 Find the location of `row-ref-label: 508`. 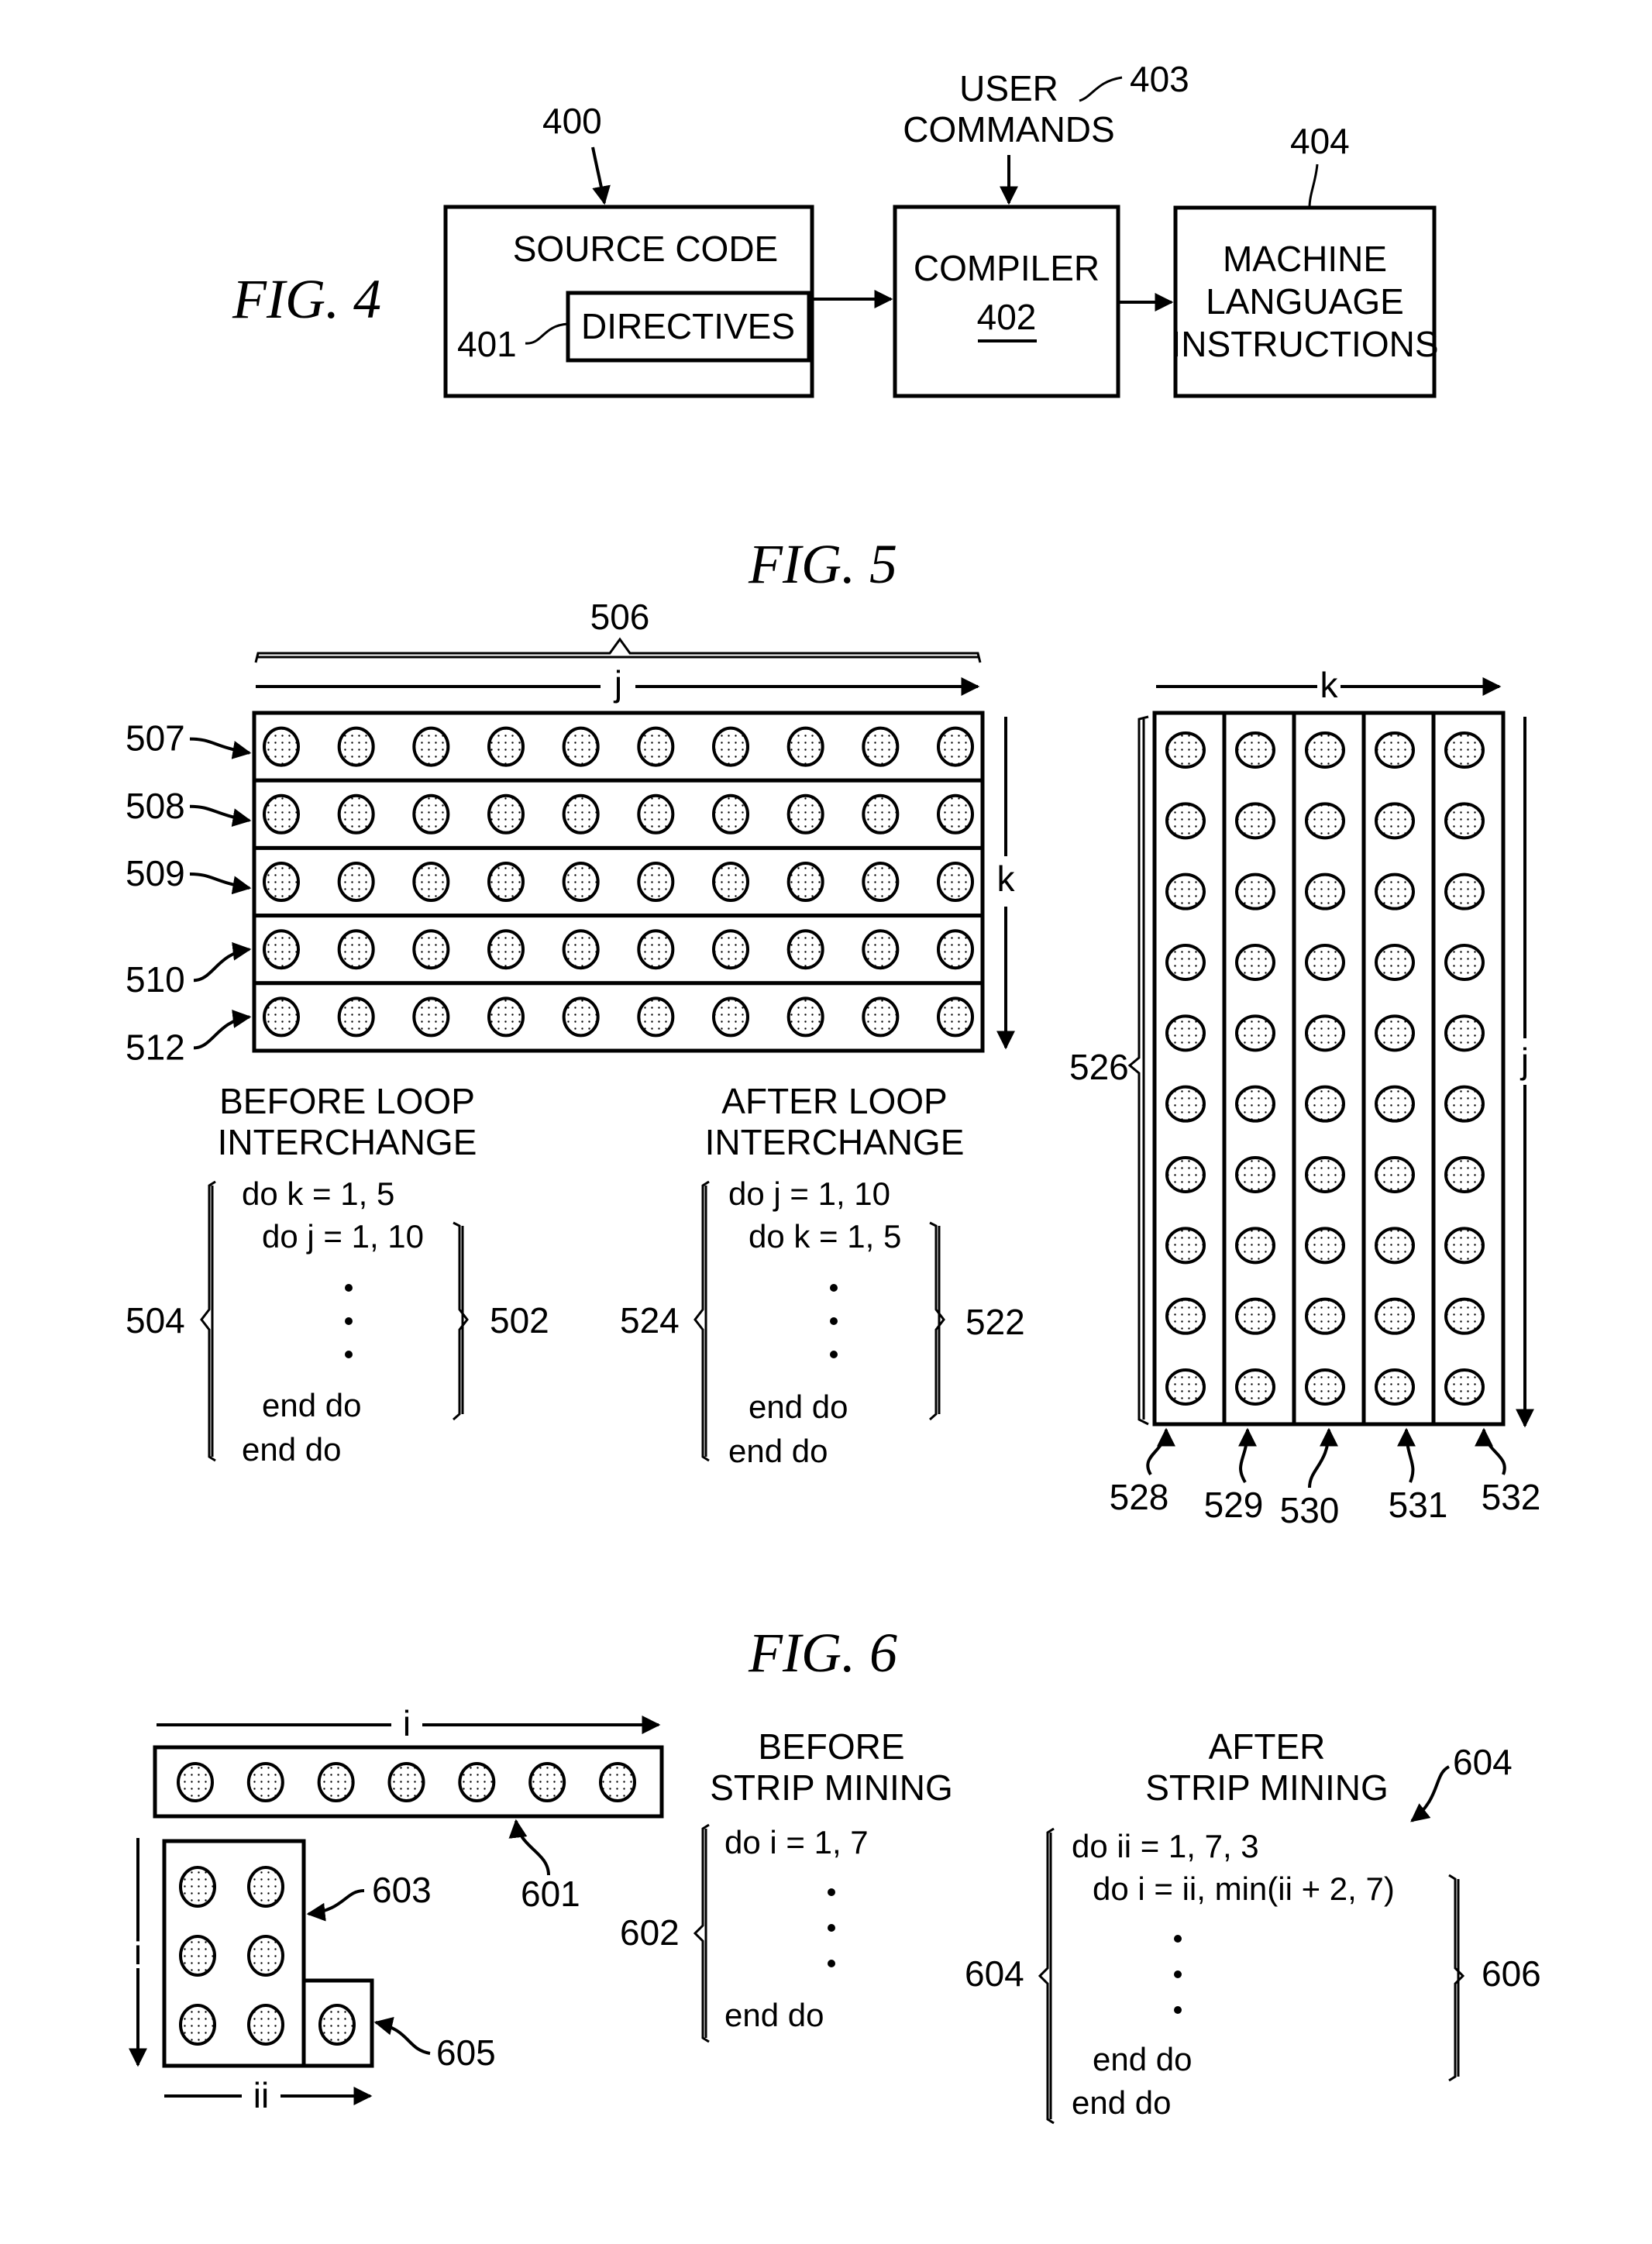

row-ref-label: 508 is located at coordinates (155, 806).